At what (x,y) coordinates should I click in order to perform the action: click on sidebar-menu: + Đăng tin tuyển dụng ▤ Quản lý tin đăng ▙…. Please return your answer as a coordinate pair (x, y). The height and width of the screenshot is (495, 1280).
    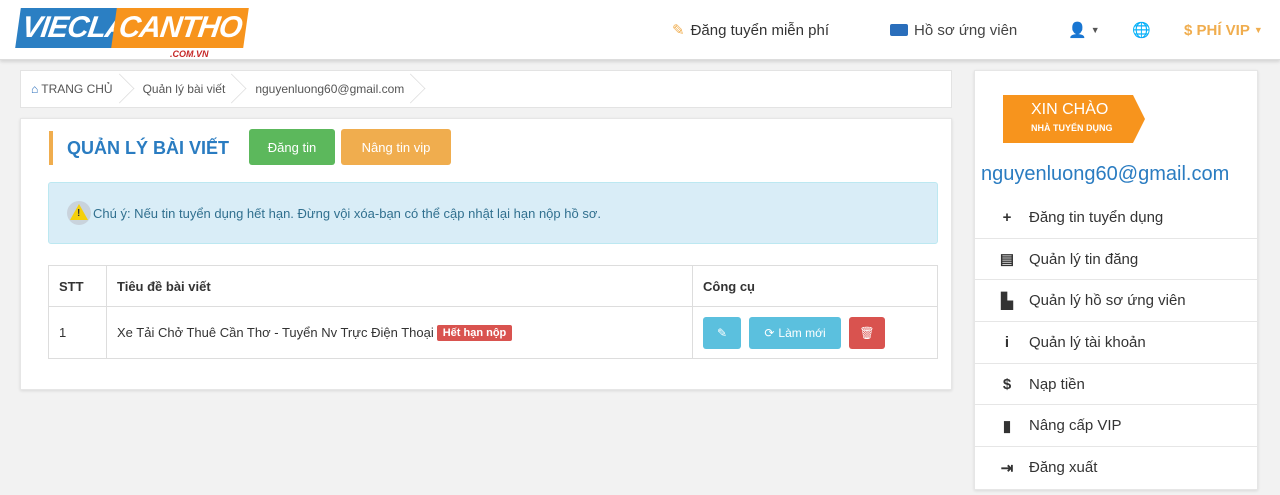
    Looking at the image, I should click on (1116, 343).